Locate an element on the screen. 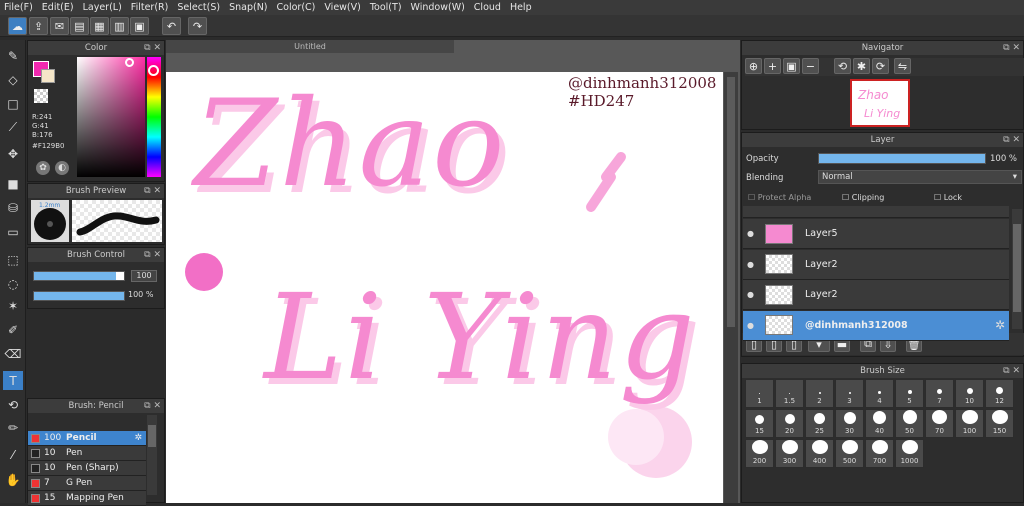 This screenshot has height=506, width=1024. eye-icon: ● is located at coordinates (752, 233).